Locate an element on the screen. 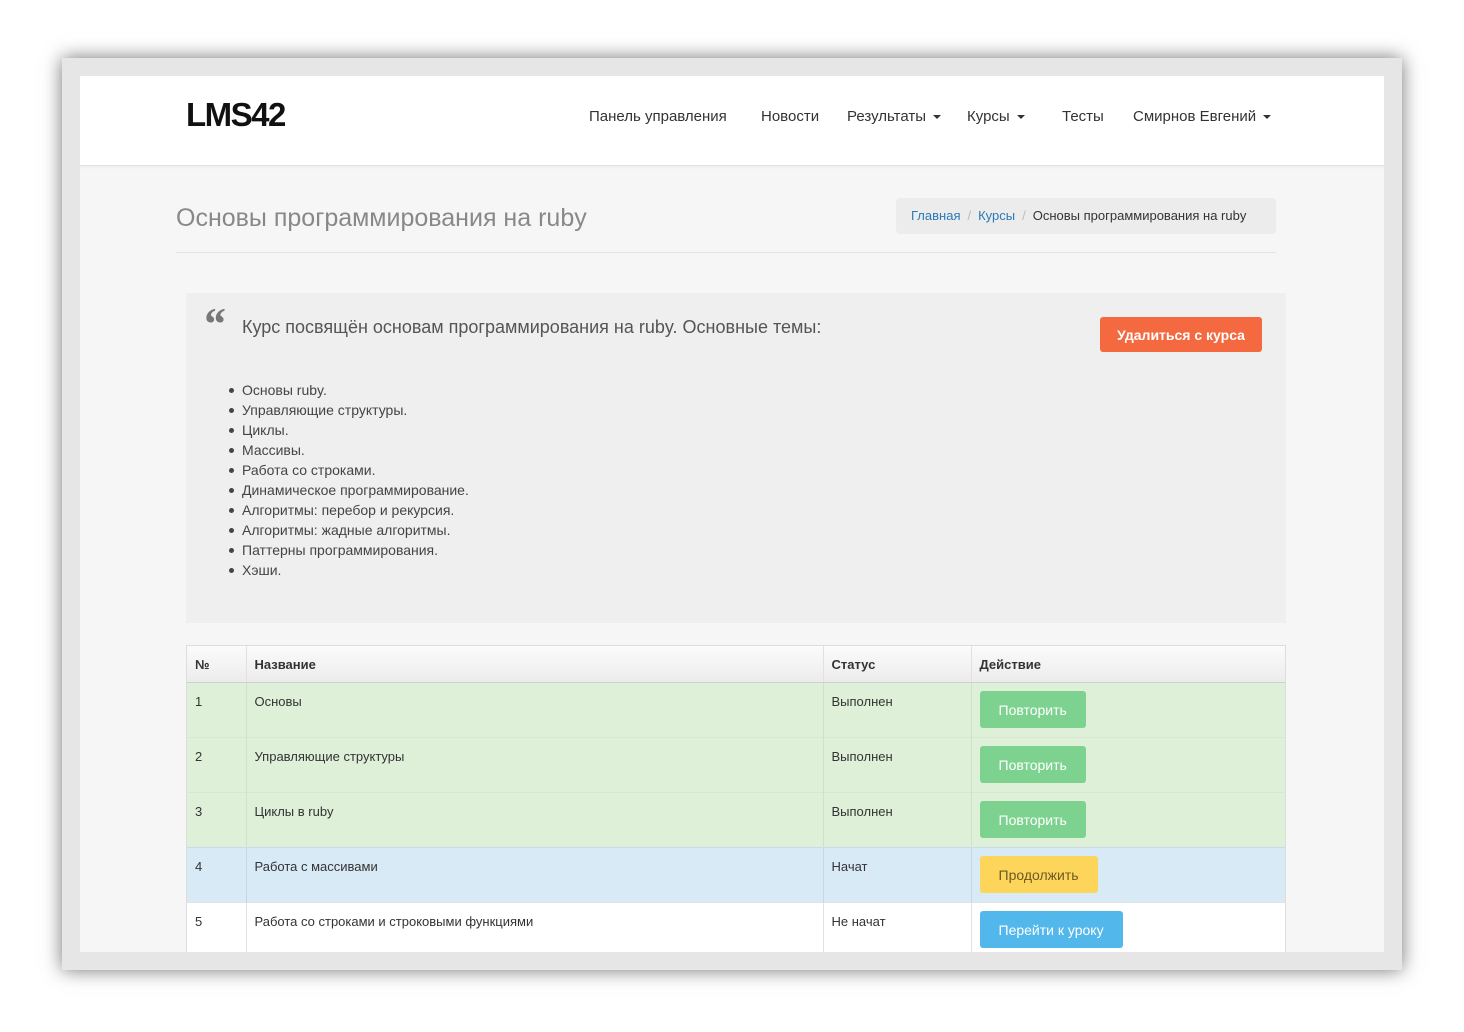  column-header-status: Статус is located at coordinates (896, 664).